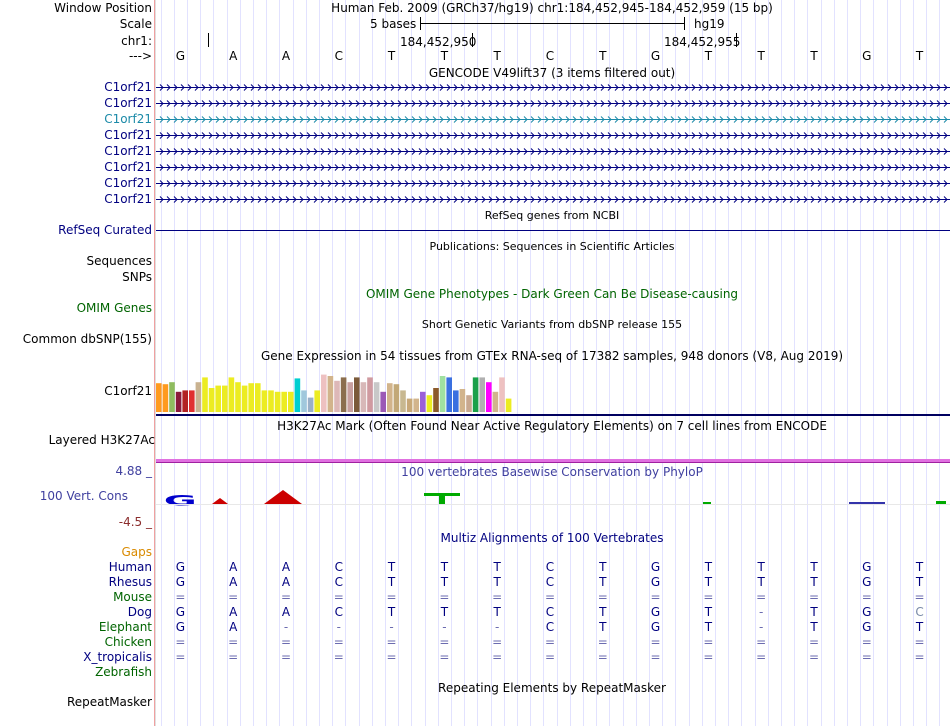 Image resolution: width=950 pixels, height=726 pixels. What do you see at coordinates (102, 440) in the screenshot?
I see `h3k27ac-label: Layered H3K27Ac` at bounding box center [102, 440].